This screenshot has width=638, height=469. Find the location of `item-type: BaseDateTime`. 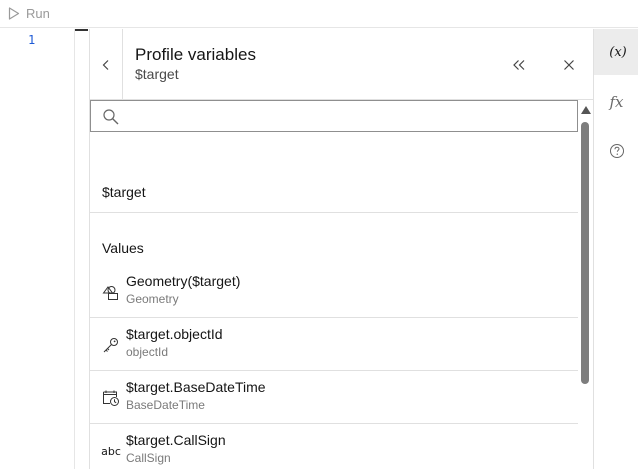

item-type: BaseDateTime is located at coordinates (165, 405).